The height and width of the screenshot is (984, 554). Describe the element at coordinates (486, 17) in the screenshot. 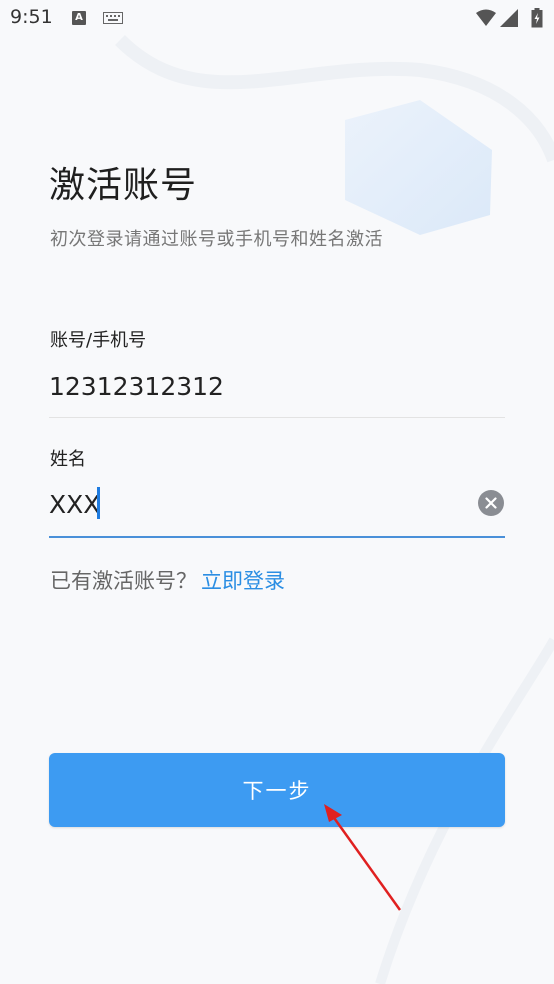

I see `wifi-icon` at that location.